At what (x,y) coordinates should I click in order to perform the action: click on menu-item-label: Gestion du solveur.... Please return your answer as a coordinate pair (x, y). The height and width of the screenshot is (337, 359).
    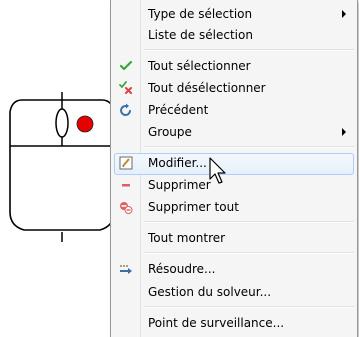
    Looking at the image, I should click on (210, 292).